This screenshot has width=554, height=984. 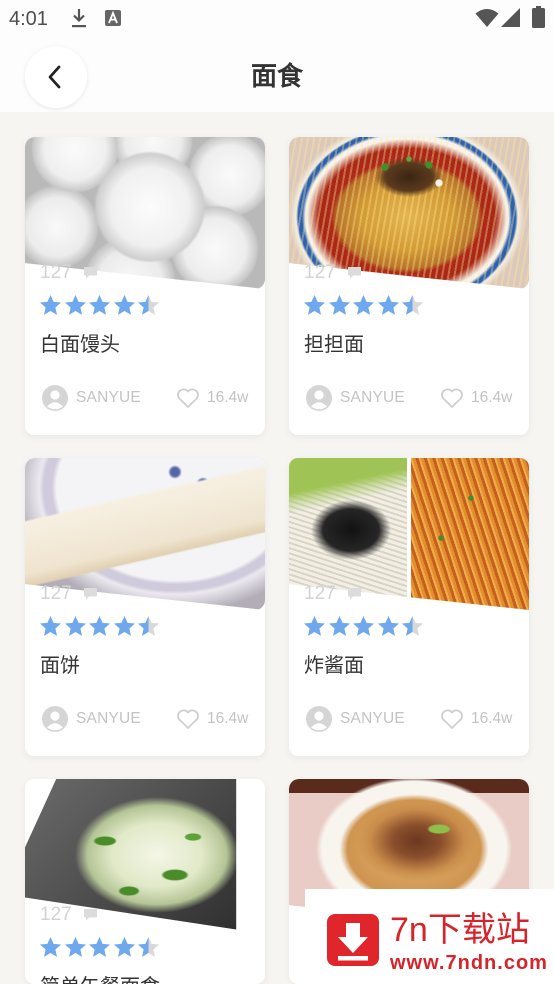 What do you see at coordinates (334, 665) in the screenshot?
I see `recipe-title: 炸酱面` at bounding box center [334, 665].